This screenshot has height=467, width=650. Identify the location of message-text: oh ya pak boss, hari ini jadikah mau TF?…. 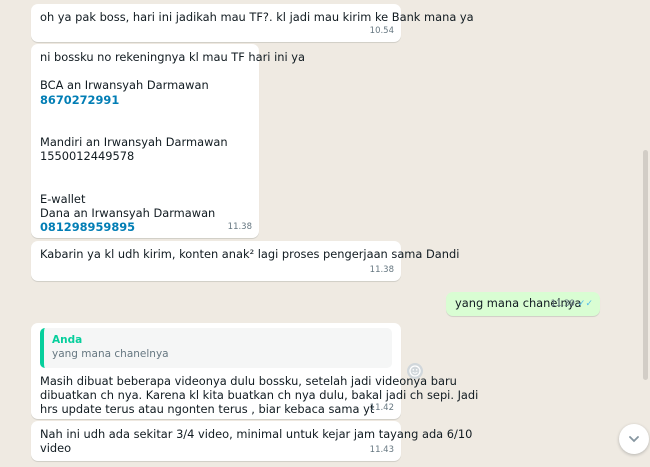
(257, 17).